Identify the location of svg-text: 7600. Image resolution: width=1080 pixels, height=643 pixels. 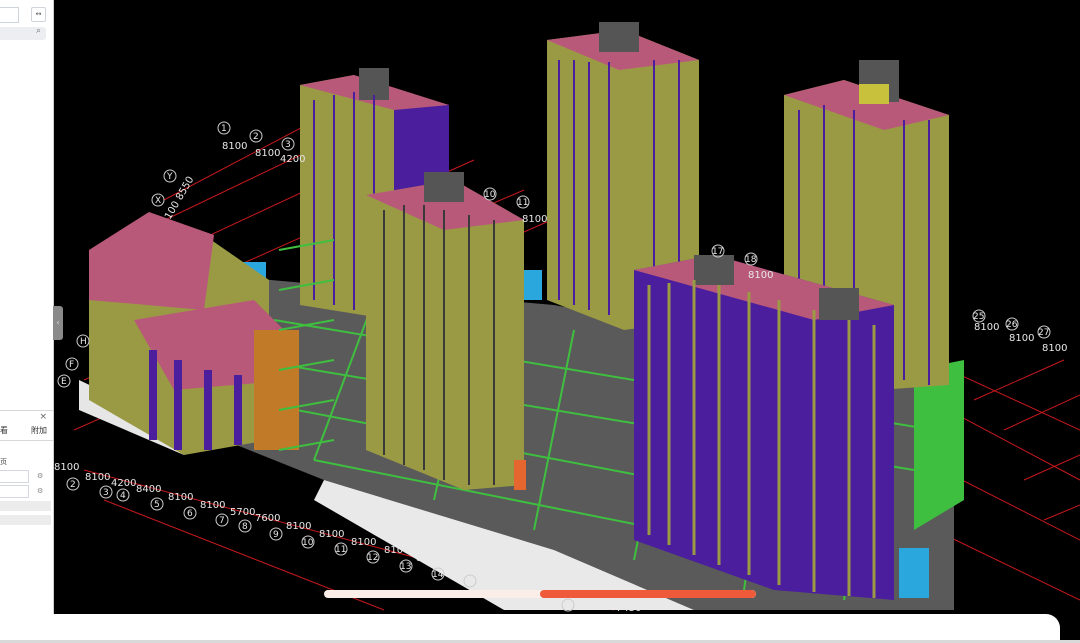
(267, 518).